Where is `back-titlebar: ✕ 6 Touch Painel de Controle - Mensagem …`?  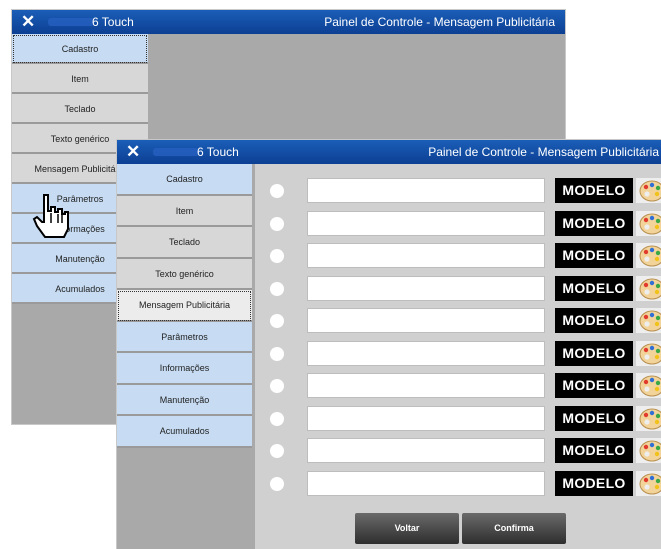
back-titlebar: ✕ 6 Touch Painel de Controle - Mensagem … is located at coordinates (288, 22).